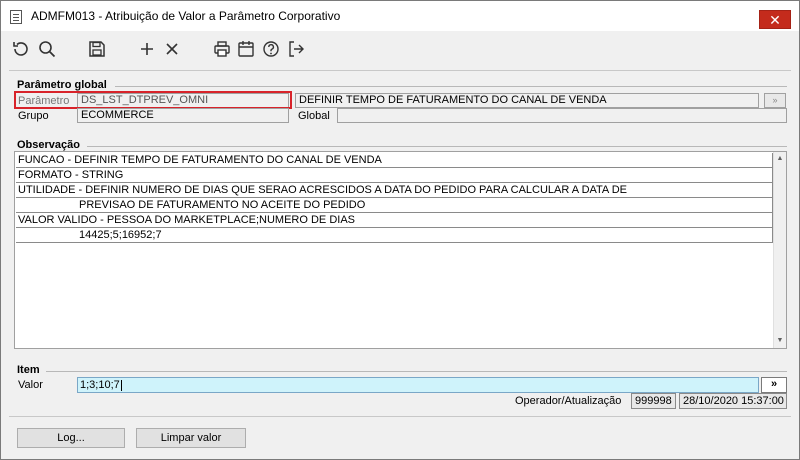  Describe the element at coordinates (222, 49) in the screenshot. I see `print-icon` at that location.